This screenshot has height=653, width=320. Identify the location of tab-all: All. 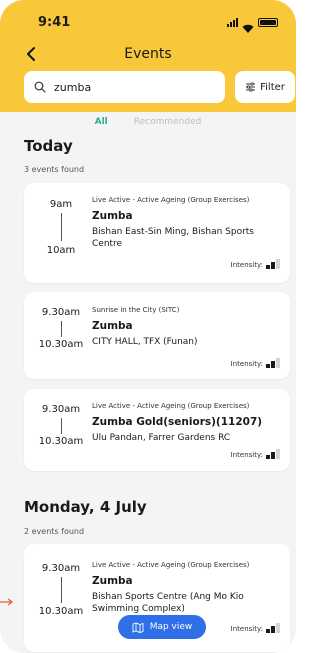
(101, 122).